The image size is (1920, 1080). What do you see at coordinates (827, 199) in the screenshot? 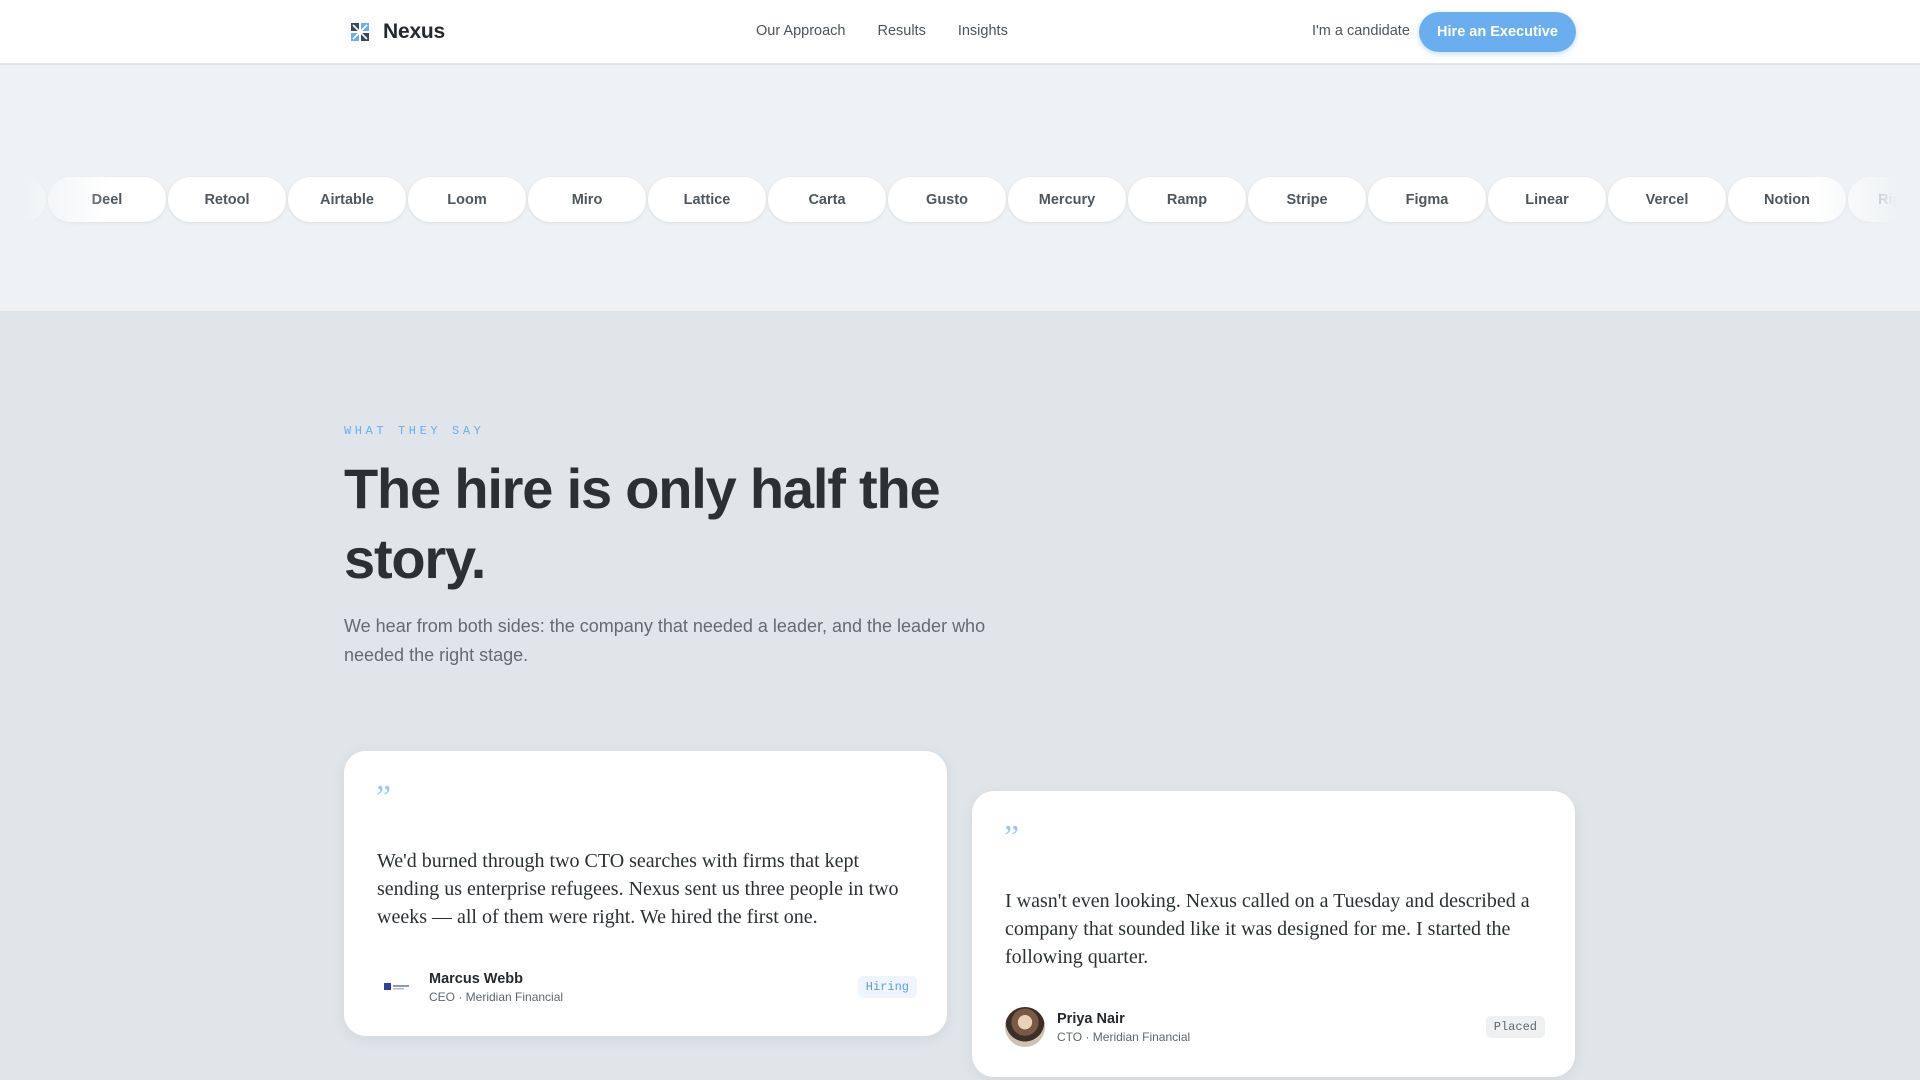
I see `logo-pill-carta: Carta` at bounding box center [827, 199].